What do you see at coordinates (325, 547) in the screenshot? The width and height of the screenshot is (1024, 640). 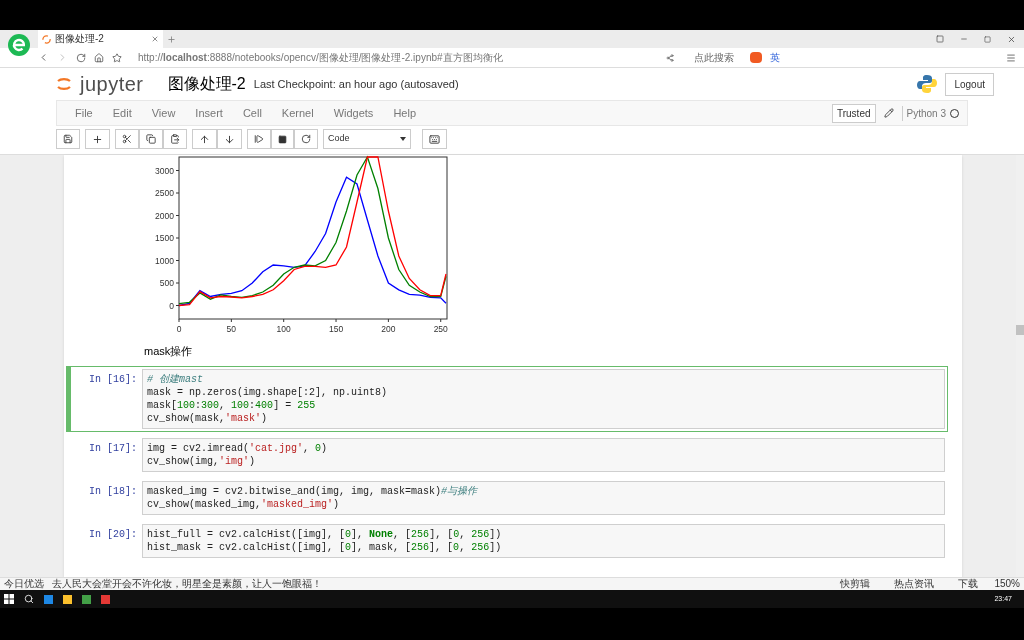 I see `code-line: hist_mask = cv2.calcHist([img], [0], mask, [256], [0, 256])` at bounding box center [325, 547].